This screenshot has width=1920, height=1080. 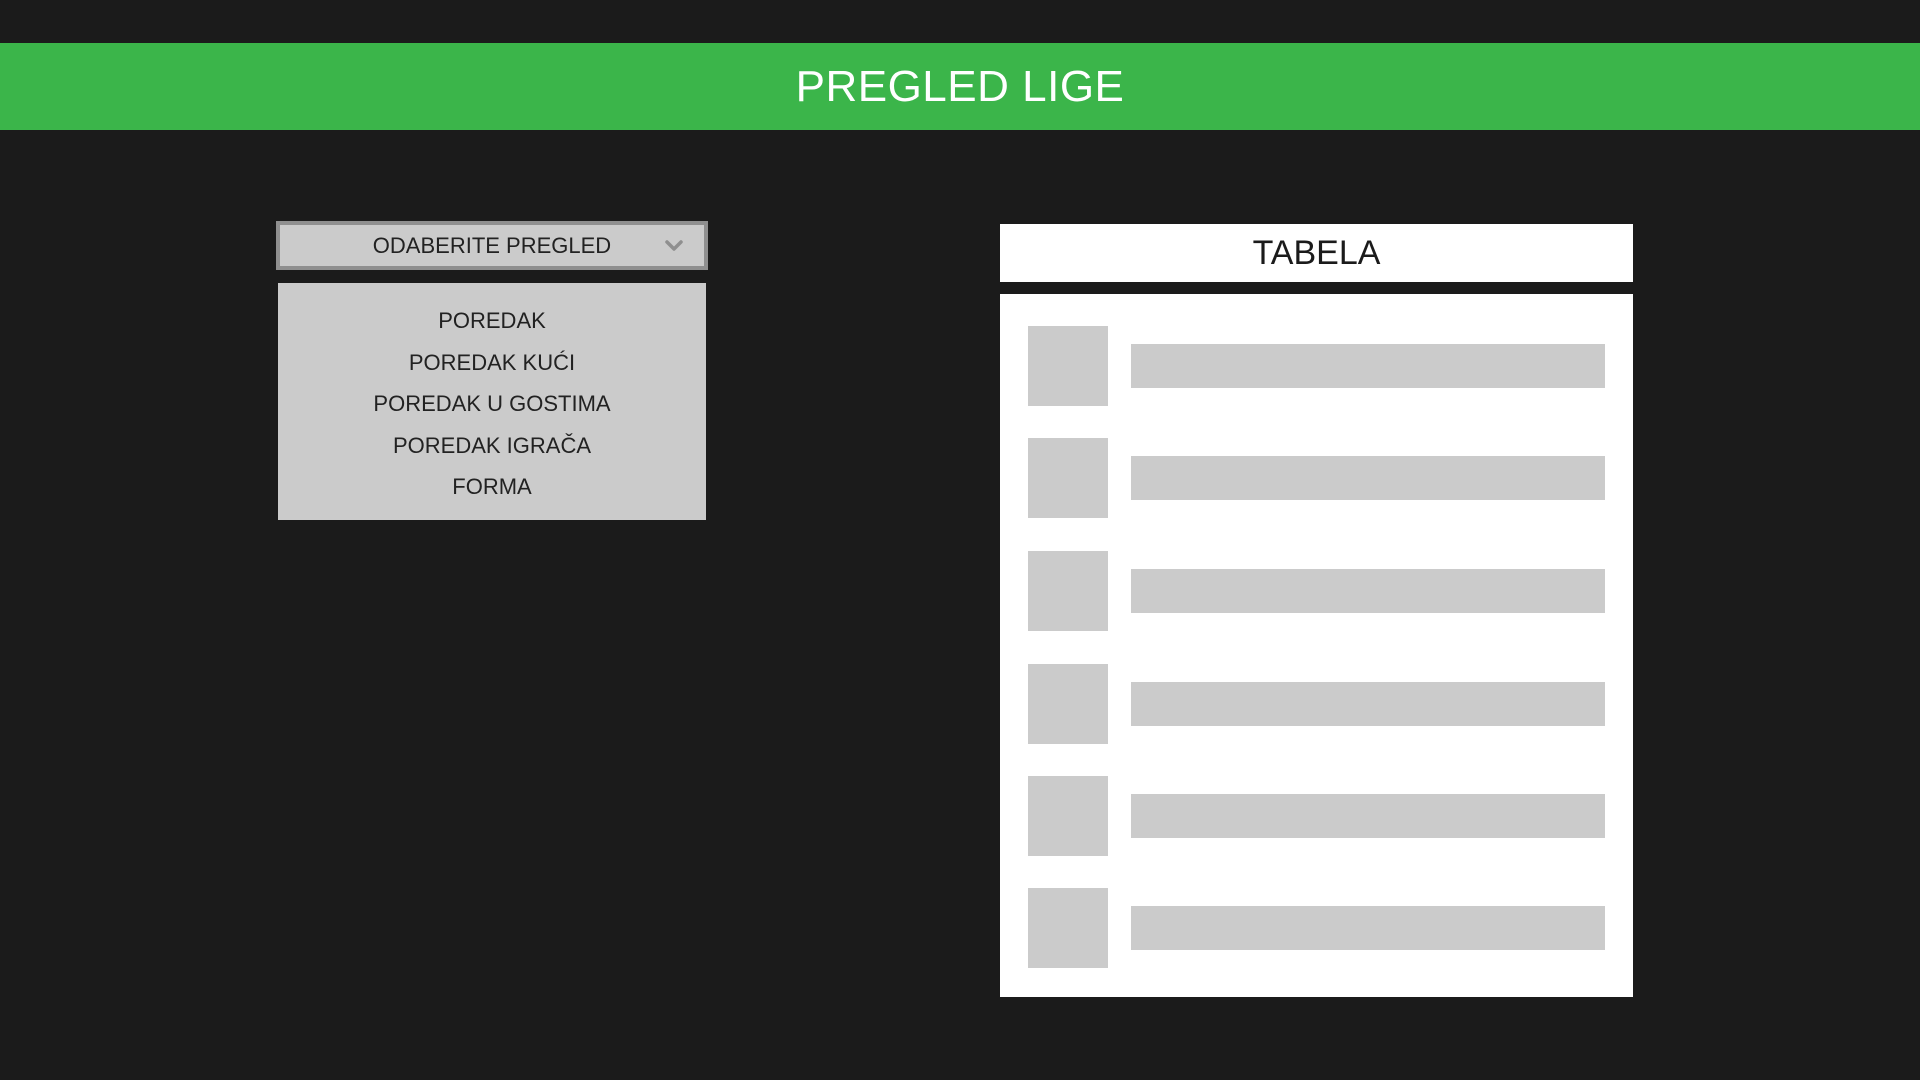 I want to click on page-title: PREGLED LIGE, so click(x=960, y=86).